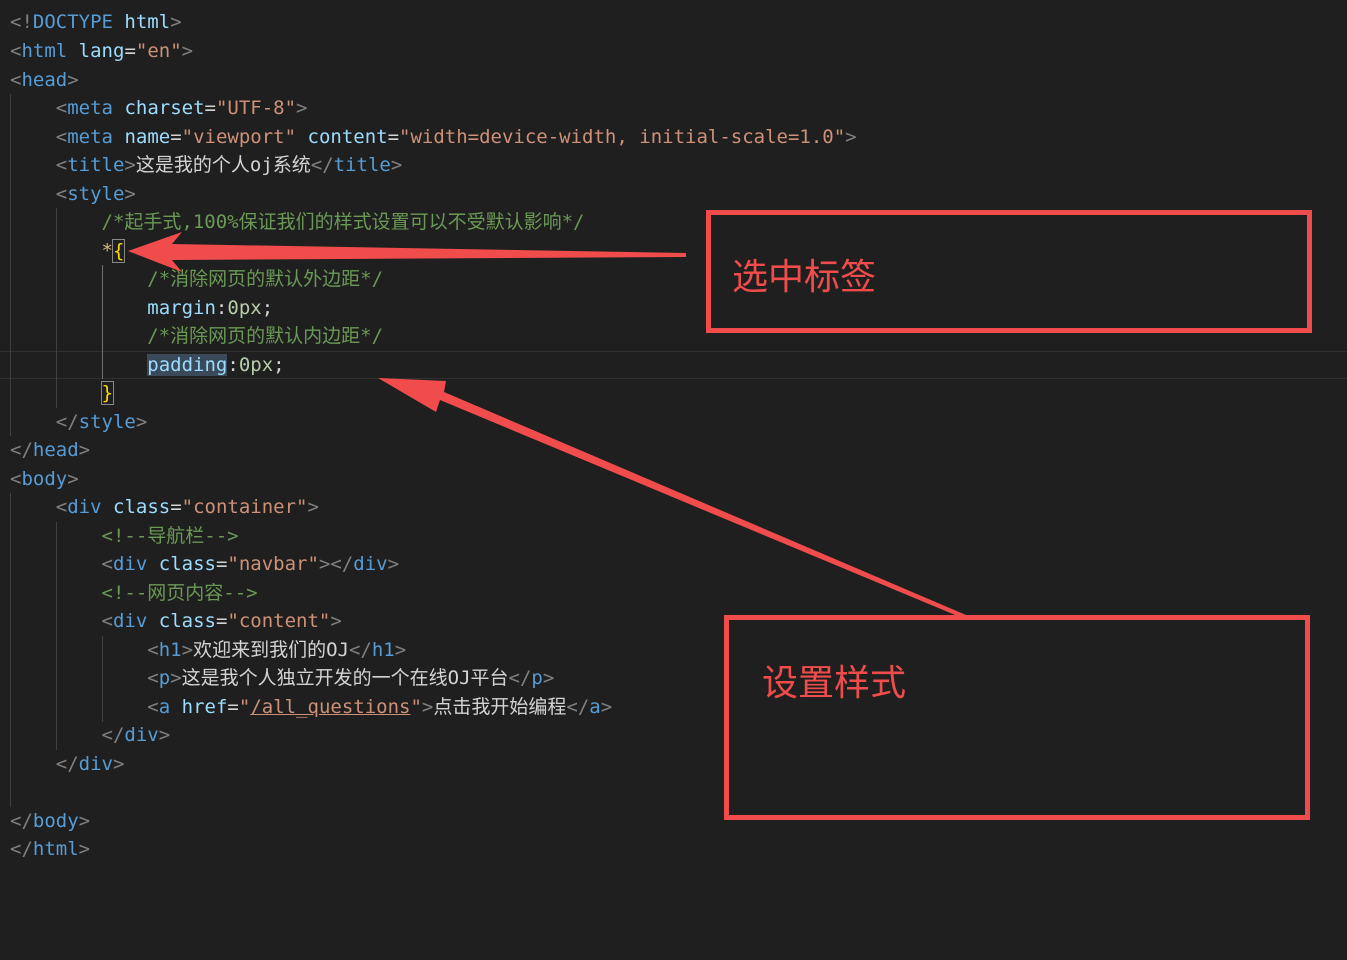 This screenshot has height=960, width=1347. What do you see at coordinates (407, 252) in the screenshot?
I see `arrow-to-selector` at bounding box center [407, 252].